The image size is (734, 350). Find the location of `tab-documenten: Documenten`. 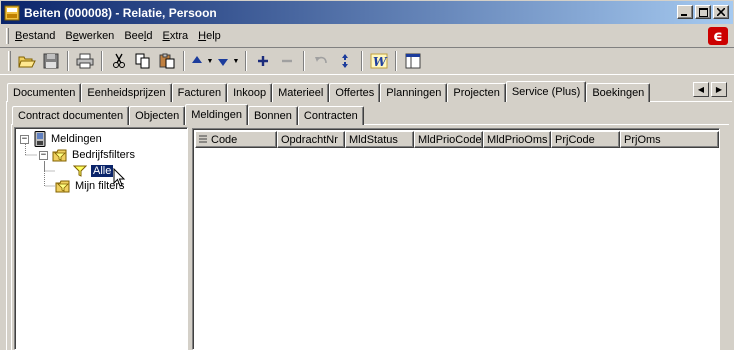

tab-documenten: Documenten is located at coordinates (44, 92).